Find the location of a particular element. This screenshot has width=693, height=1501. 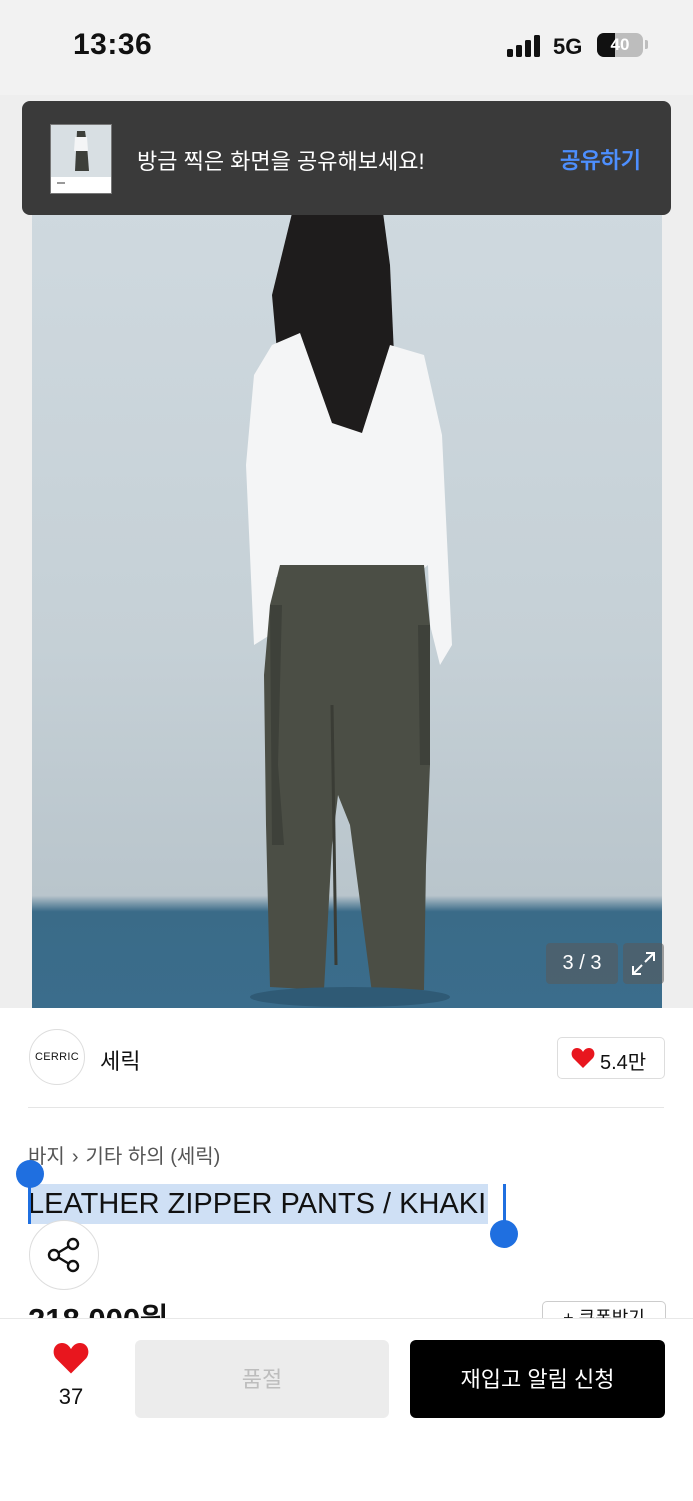

title-selection-highlight: LEATHER ZIPPER PANTS / KHAKI is located at coordinates (258, 1204).